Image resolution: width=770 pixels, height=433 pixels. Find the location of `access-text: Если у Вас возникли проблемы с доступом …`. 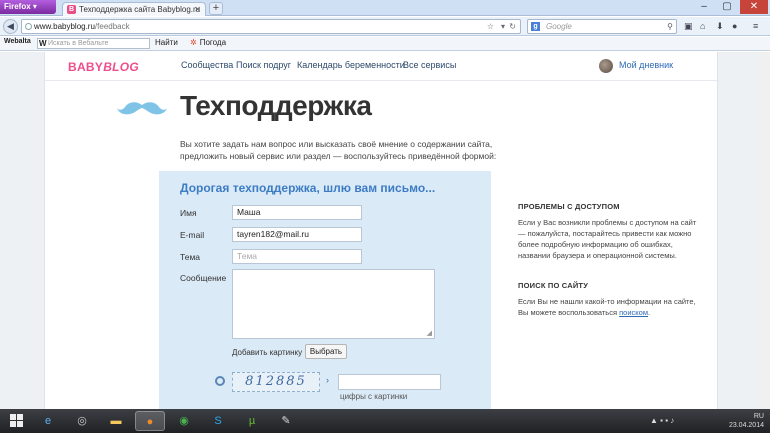

access-text: Если у Вас возникли проблемы с доступом … is located at coordinates (607, 239).